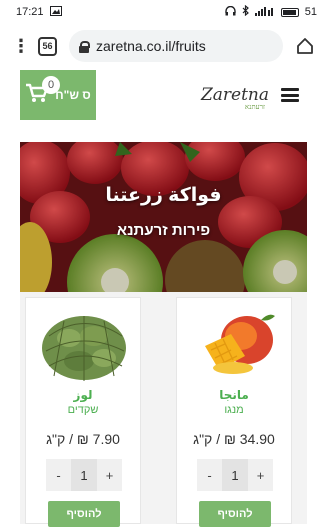 Image resolution: width=327 pixels, height=527 pixels. What do you see at coordinates (30, 12) in the screenshot?
I see `status-time: 17:21` at bounding box center [30, 12].